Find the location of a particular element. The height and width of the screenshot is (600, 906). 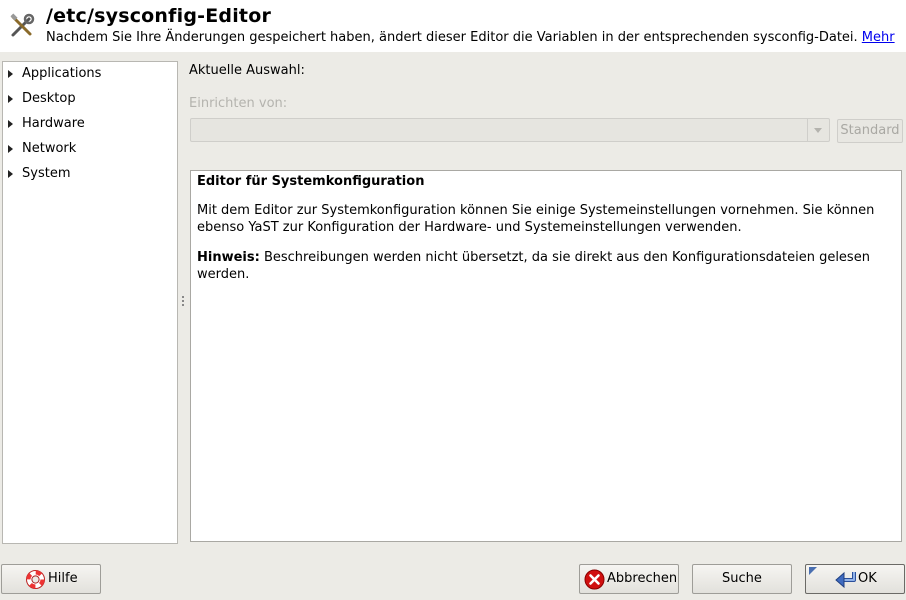

page-title: /etc/sysconfig-Editor is located at coordinates (159, 16).